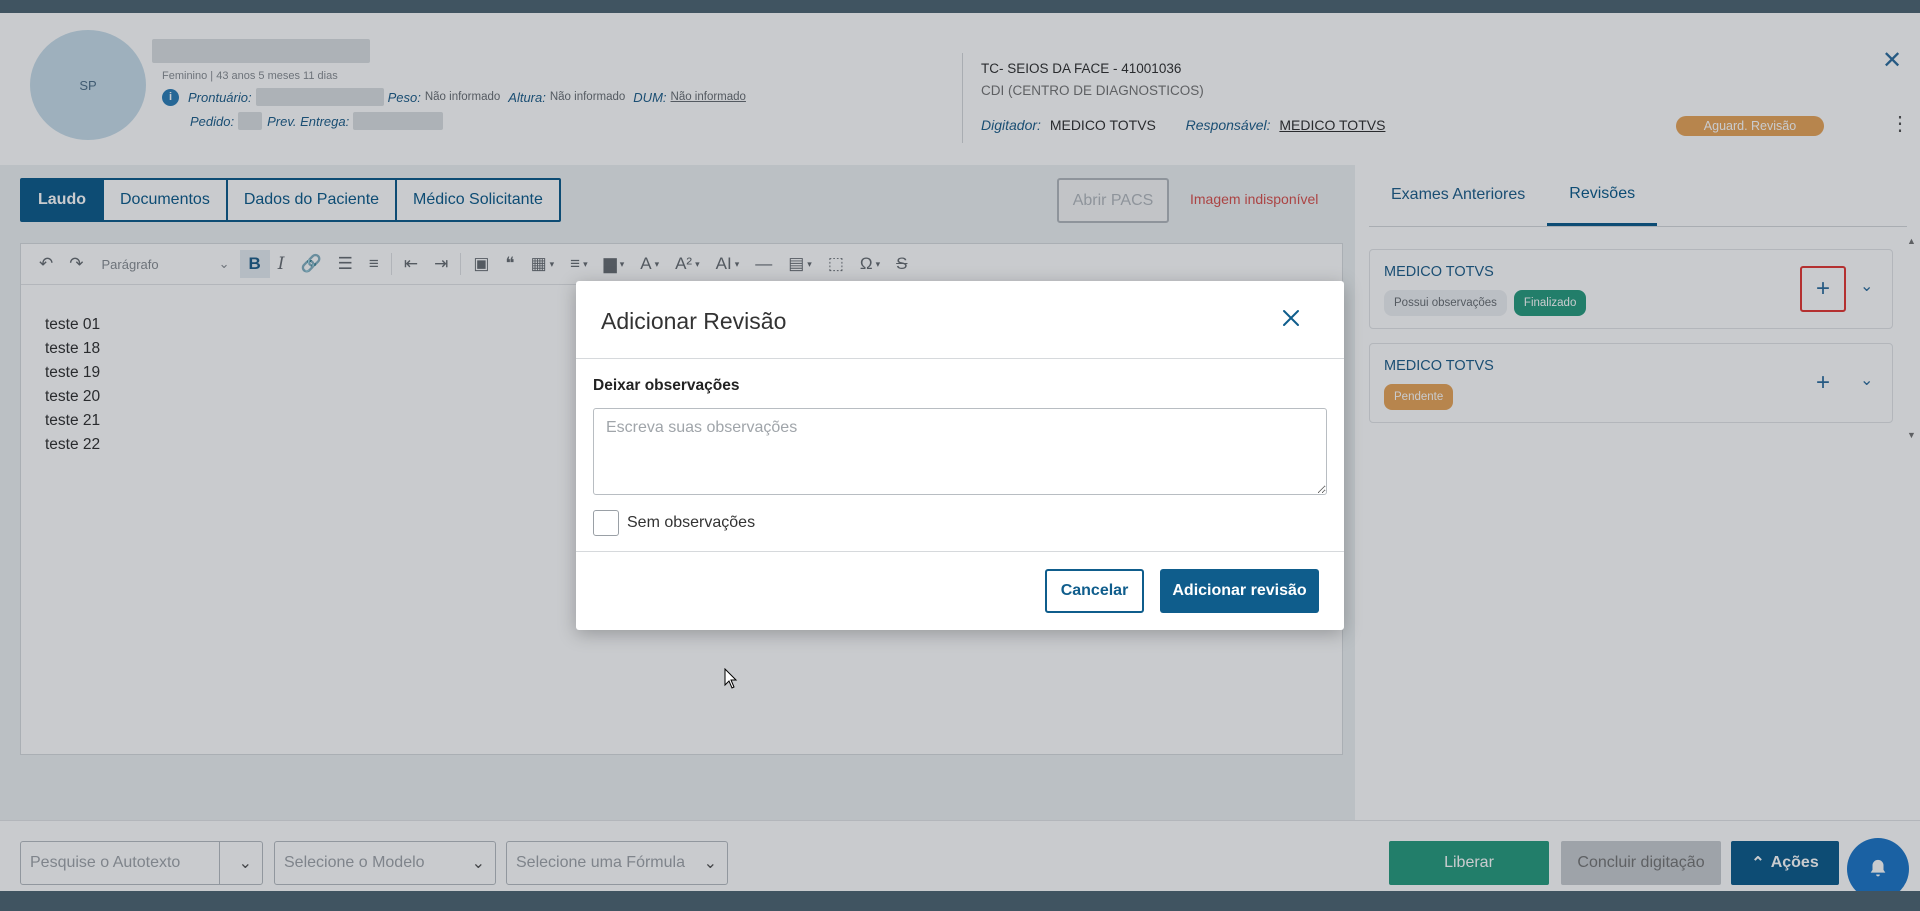  I want to click on observacoes-label: Deixar observações, so click(666, 385).